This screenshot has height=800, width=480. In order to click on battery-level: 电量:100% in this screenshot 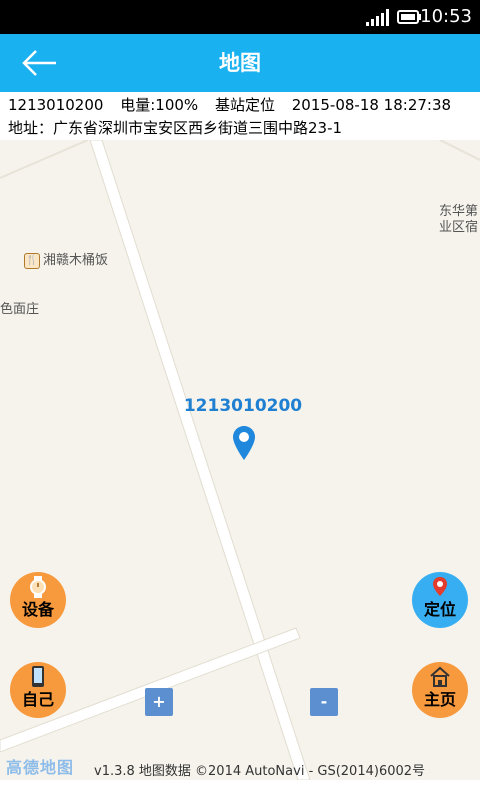, I will do `click(159, 105)`.